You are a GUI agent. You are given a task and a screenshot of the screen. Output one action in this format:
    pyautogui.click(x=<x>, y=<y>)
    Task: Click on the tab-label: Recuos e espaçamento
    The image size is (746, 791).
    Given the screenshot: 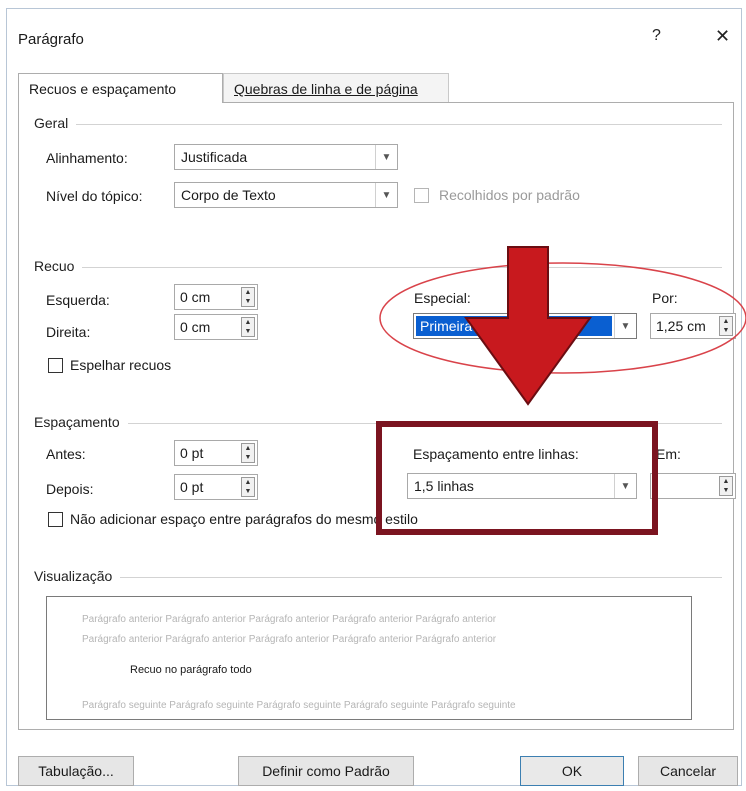 What is the action you would take?
    pyautogui.click(x=103, y=89)
    